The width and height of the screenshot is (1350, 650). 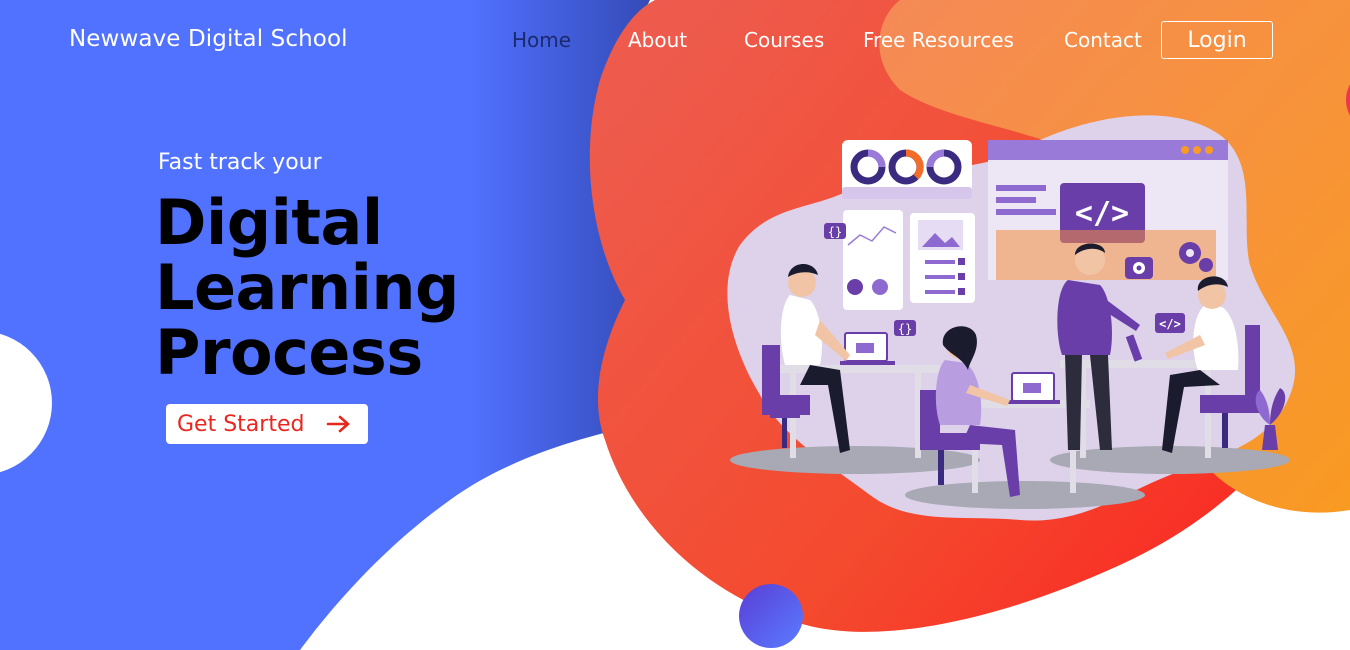 What do you see at coordinates (269, 222) in the screenshot?
I see `headline-line-1: Digital` at bounding box center [269, 222].